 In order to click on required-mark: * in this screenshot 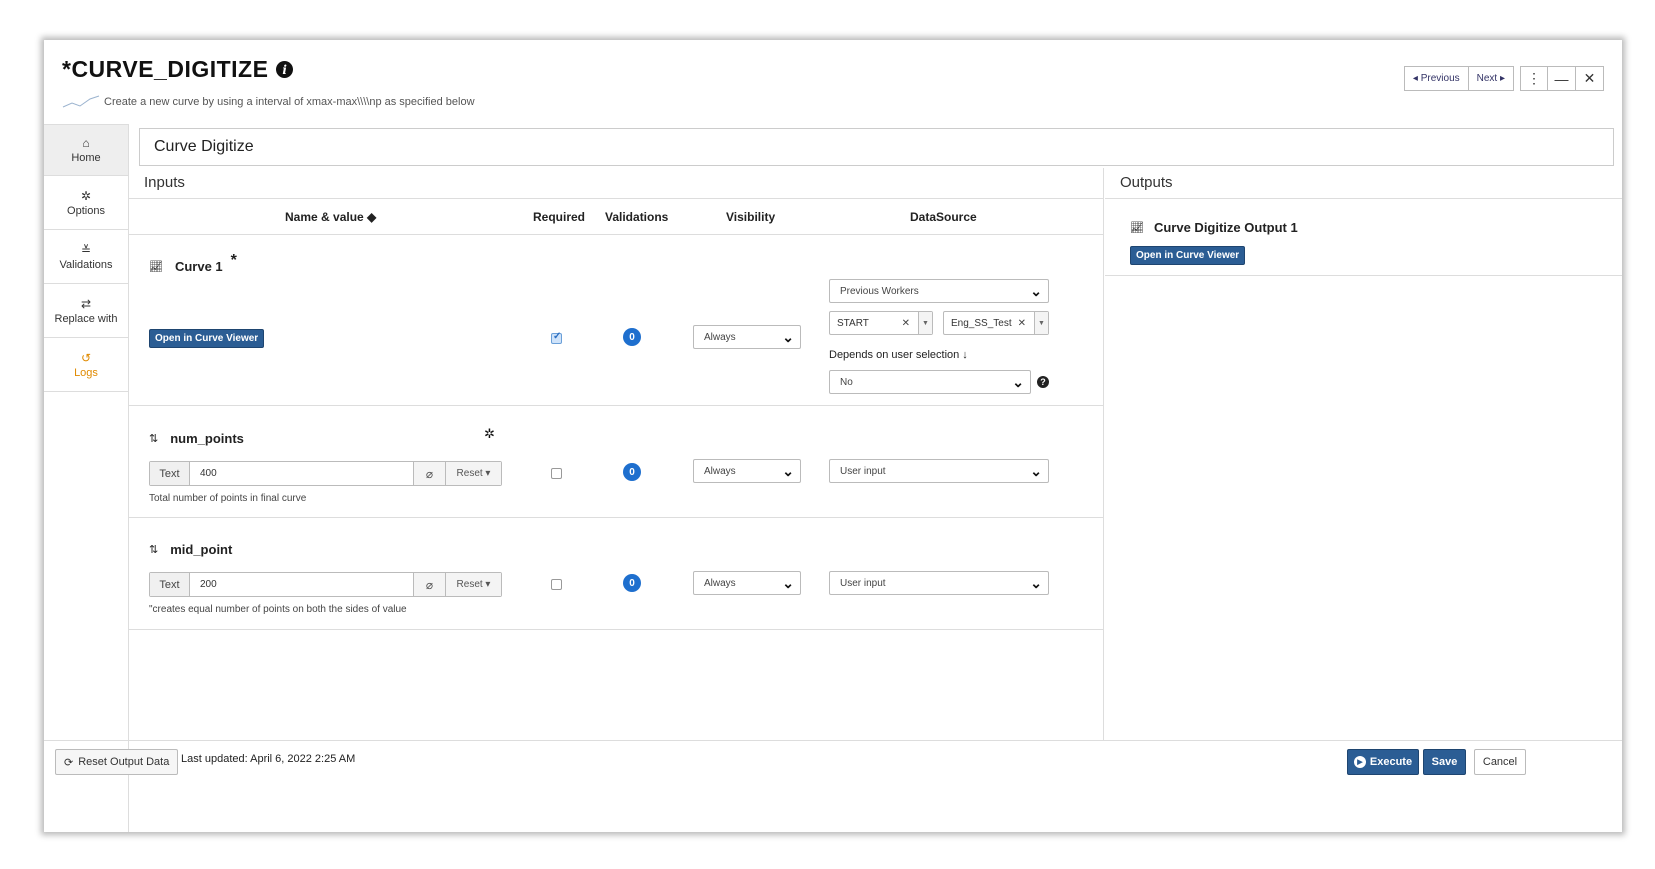, I will do `click(233, 260)`.